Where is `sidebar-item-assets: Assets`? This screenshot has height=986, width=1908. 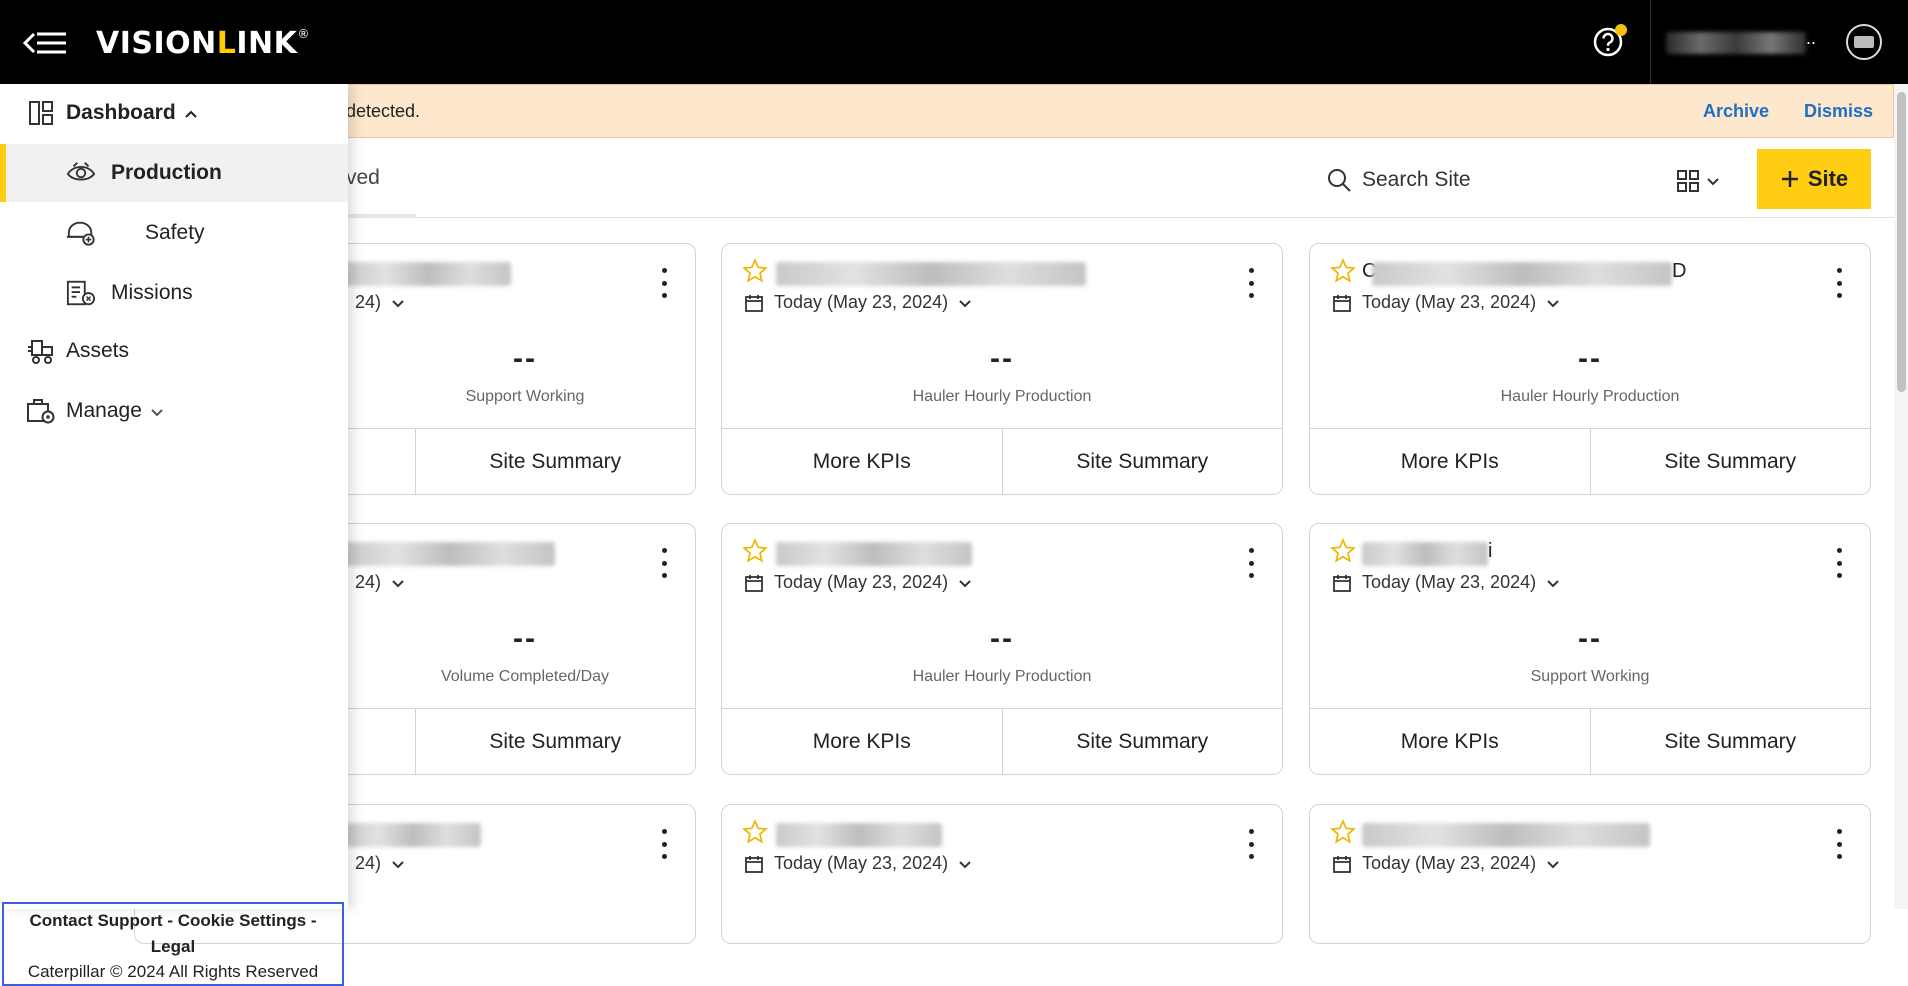 sidebar-item-assets: Assets is located at coordinates (174, 351).